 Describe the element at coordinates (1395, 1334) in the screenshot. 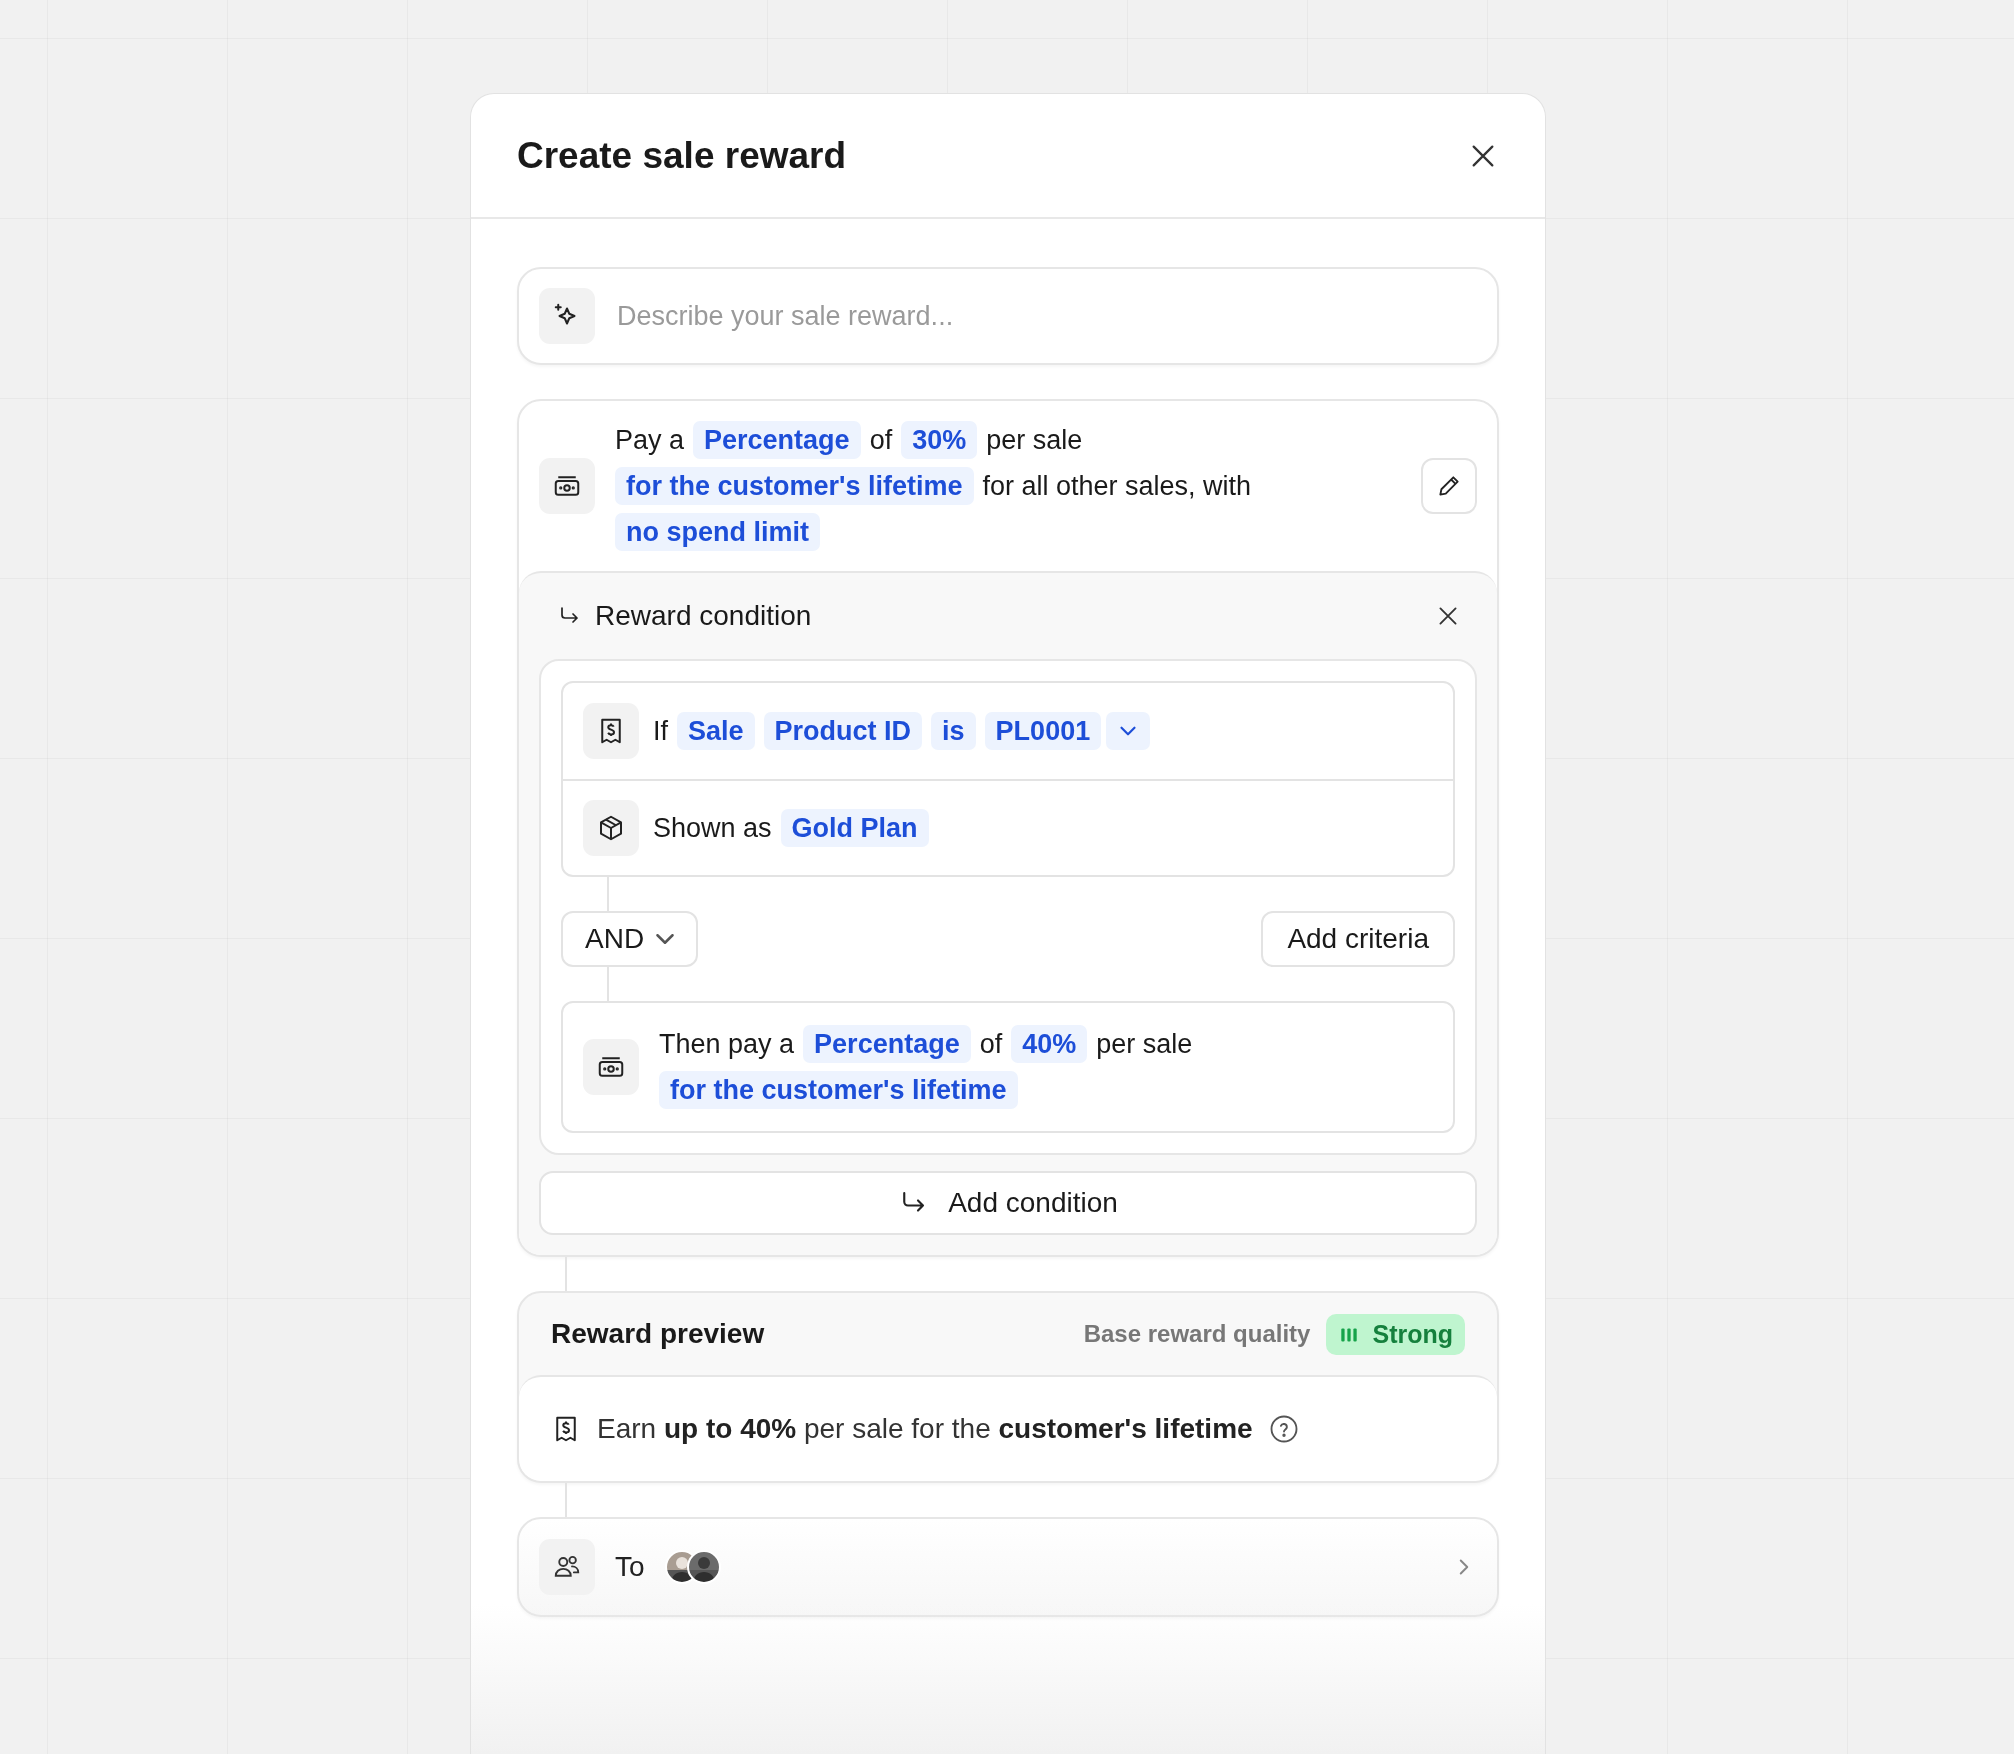

I see `quality-badge: Strong` at that location.